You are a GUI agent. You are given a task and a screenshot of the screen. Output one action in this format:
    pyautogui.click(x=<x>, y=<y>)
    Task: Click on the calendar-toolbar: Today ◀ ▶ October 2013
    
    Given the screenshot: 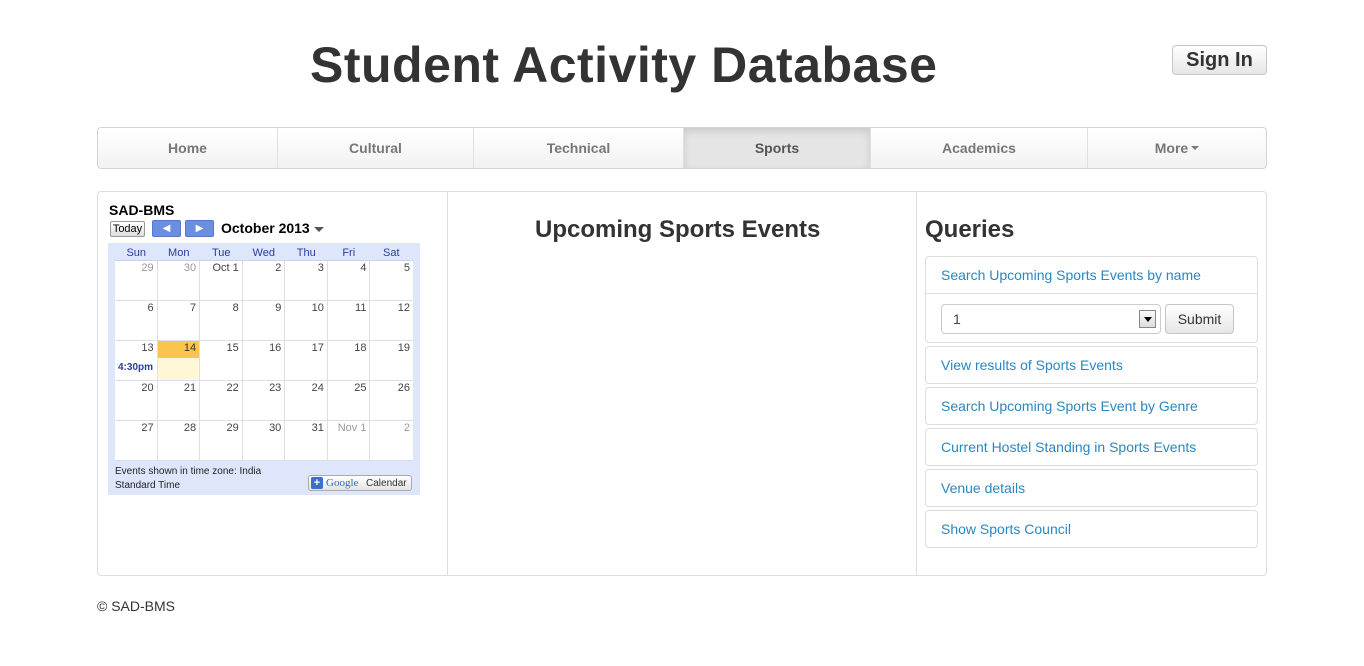 What is the action you would take?
    pyautogui.click(x=264, y=230)
    